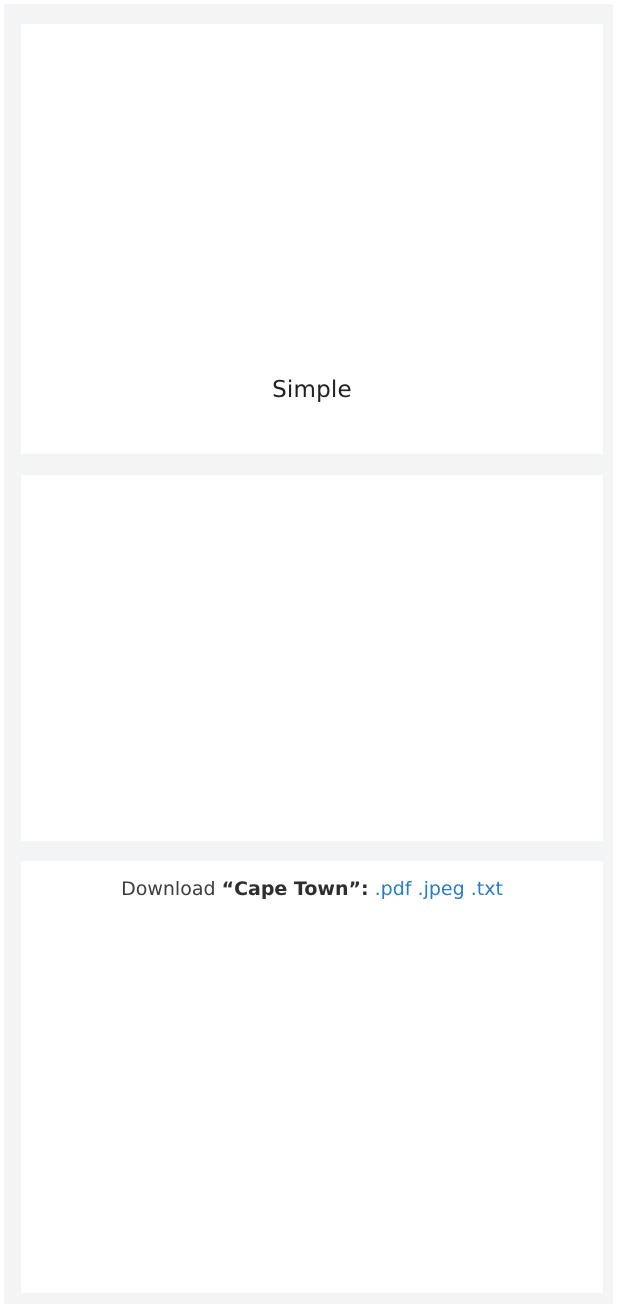 This screenshot has height=1308, width=617. What do you see at coordinates (393, 889) in the screenshot?
I see `download-pdf-link: .pdf` at bounding box center [393, 889].